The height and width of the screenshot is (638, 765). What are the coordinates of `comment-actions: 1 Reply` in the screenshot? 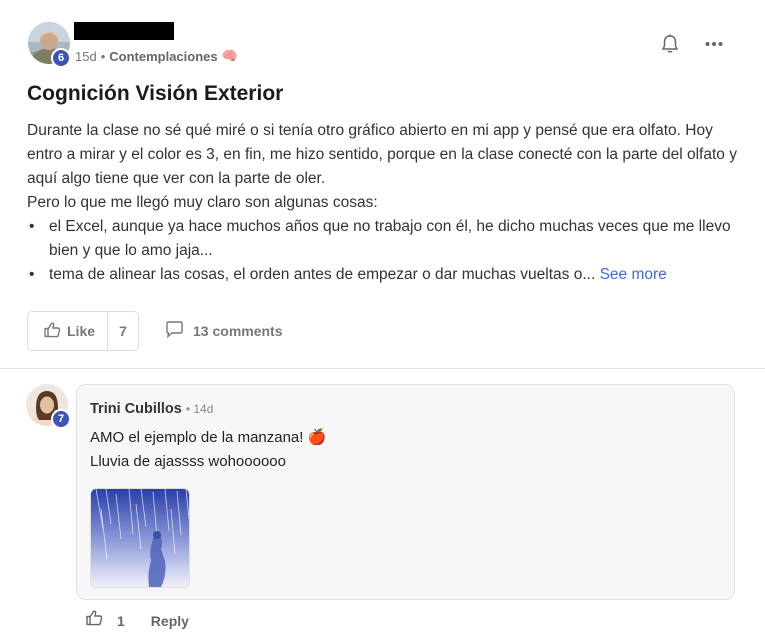 It's located at (137, 620).